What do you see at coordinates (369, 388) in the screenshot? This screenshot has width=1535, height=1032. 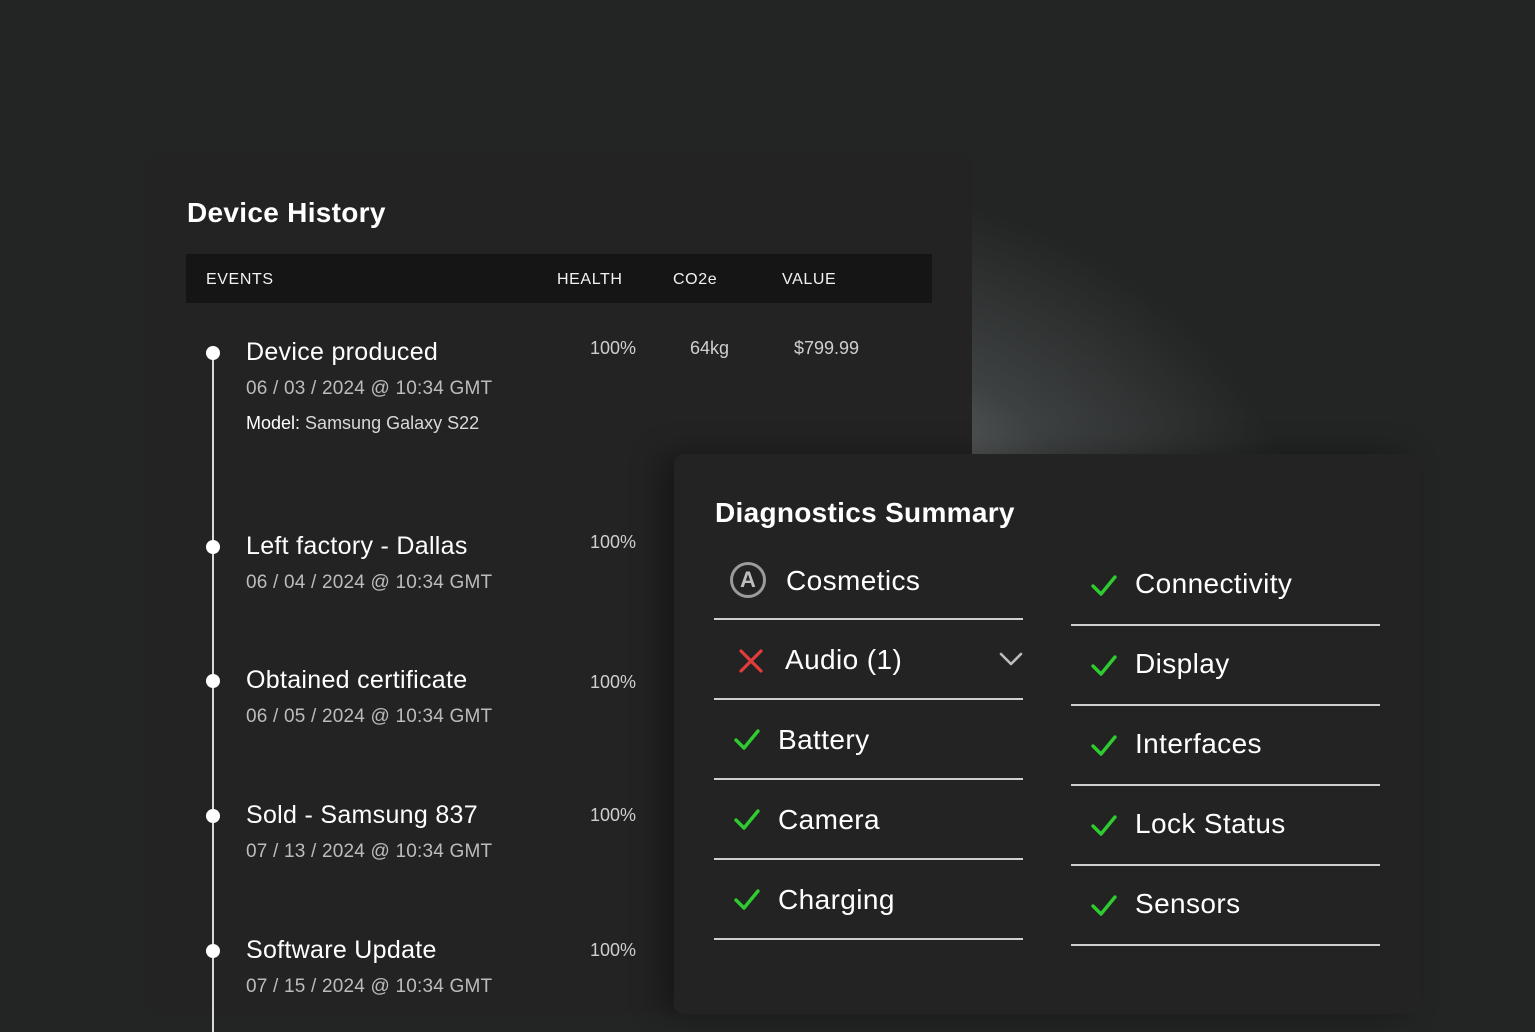 I see `event-date: 06 / 03 / 2024 @ 10:34 GMT` at bounding box center [369, 388].